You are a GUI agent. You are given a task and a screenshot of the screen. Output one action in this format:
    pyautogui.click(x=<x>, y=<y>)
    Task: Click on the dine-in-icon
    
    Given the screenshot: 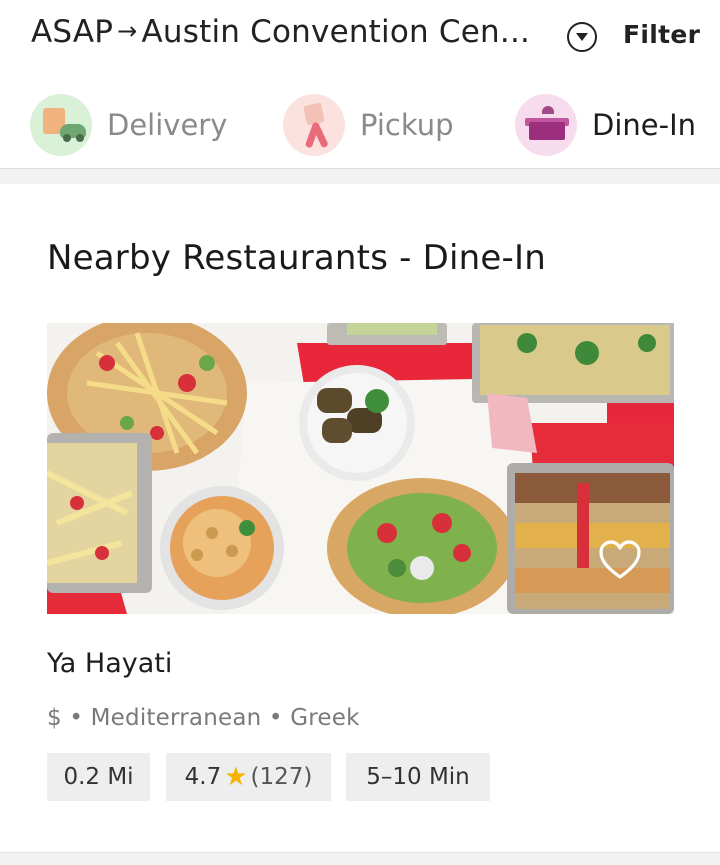 What is the action you would take?
    pyautogui.click(x=546, y=125)
    